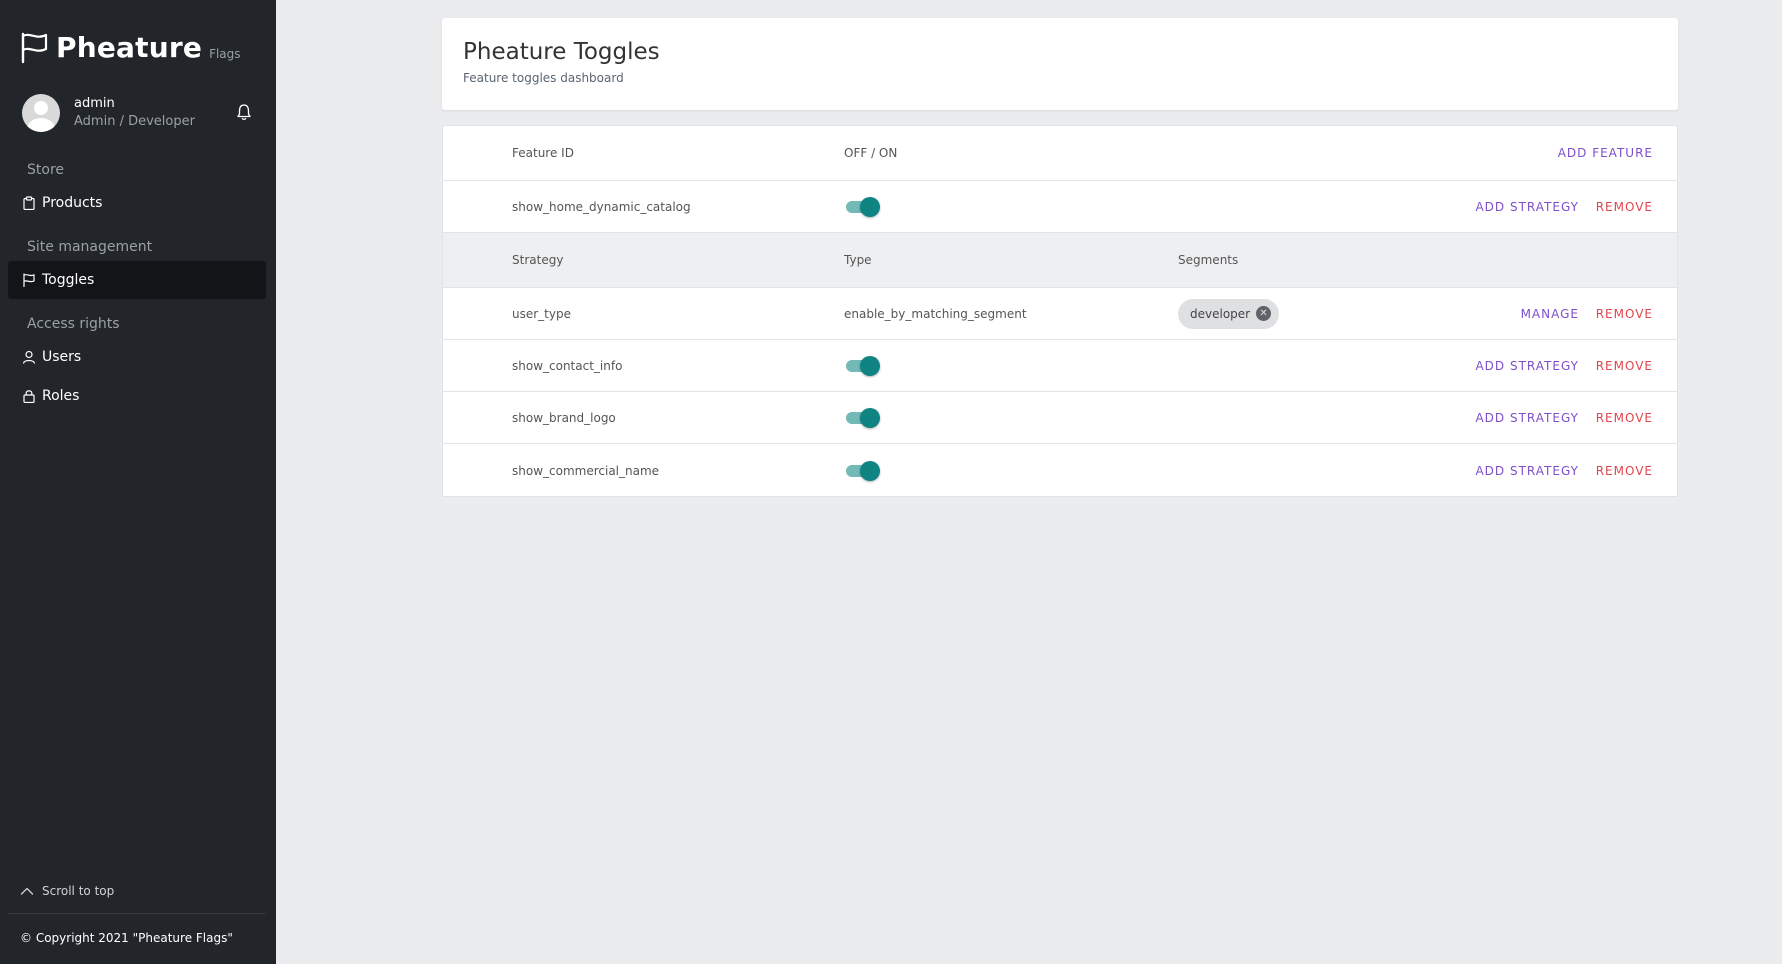  I want to click on sidebar-item-roles: Roles, so click(137, 396).